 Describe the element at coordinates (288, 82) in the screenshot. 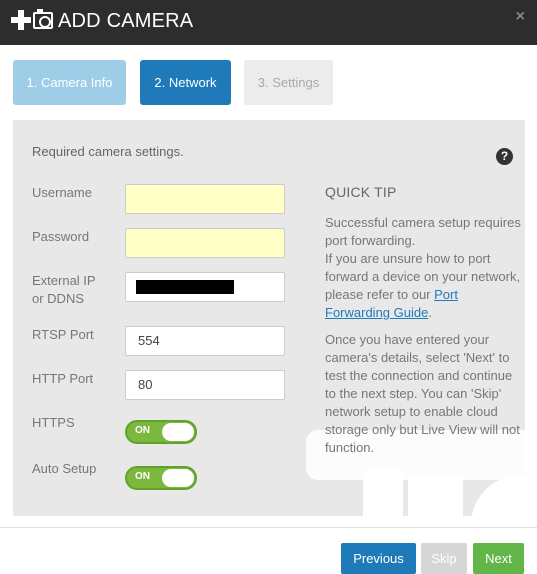

I see `tab-settings: 3. Settings` at that location.